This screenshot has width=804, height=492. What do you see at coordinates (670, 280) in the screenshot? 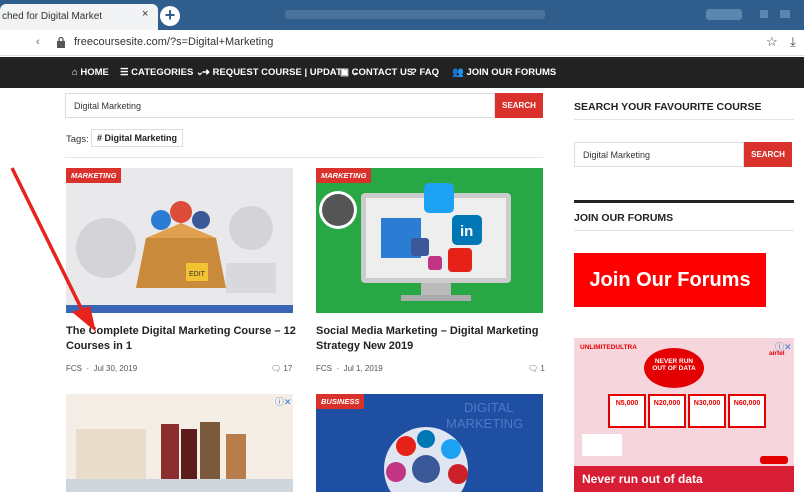
I see `join-forums-banner: Join Our Forums` at bounding box center [670, 280].